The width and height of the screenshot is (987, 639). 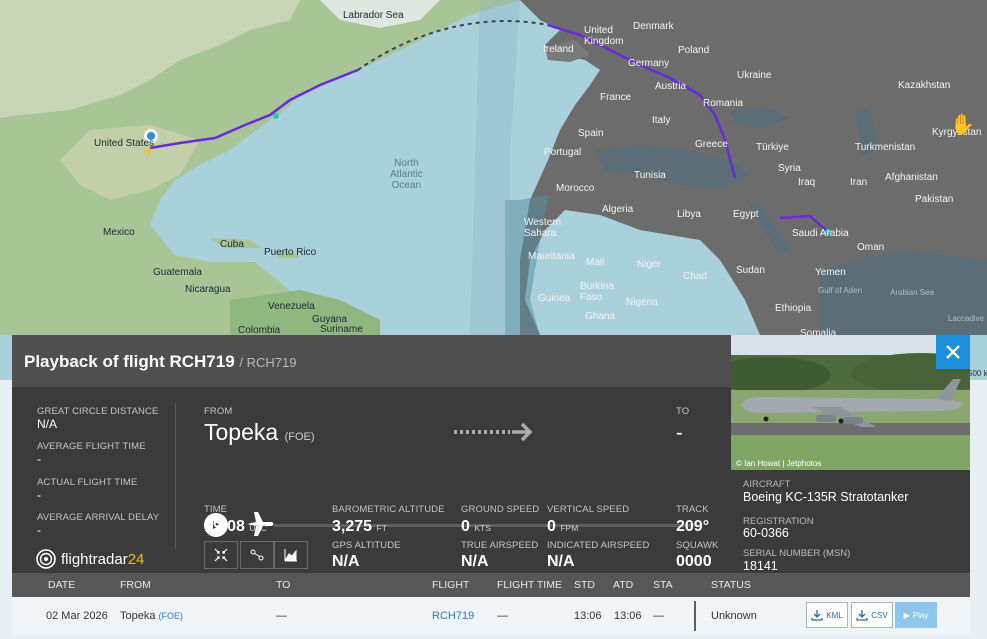 I want to click on baro-label: Barometric Altitude, so click(x=388, y=509).